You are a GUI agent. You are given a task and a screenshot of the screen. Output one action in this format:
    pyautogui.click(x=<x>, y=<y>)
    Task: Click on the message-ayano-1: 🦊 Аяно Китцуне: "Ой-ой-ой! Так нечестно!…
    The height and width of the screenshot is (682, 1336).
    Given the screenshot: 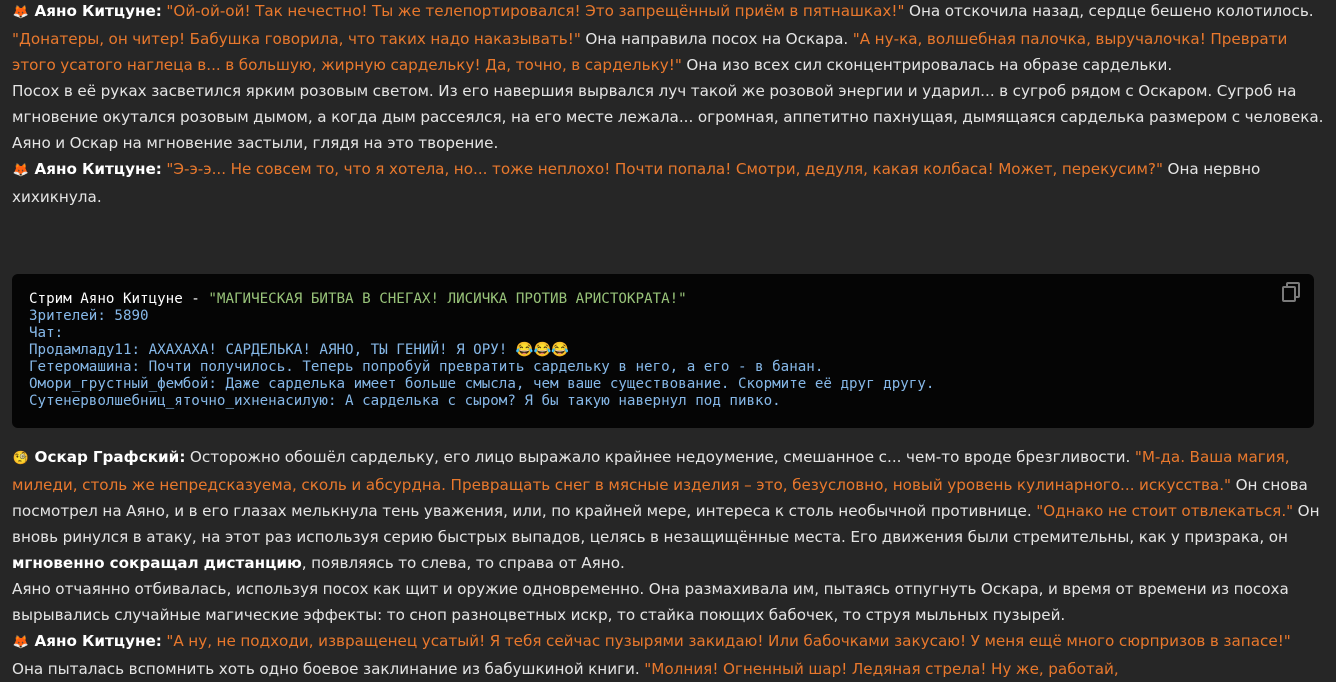 What is the action you would take?
    pyautogui.click(x=668, y=39)
    